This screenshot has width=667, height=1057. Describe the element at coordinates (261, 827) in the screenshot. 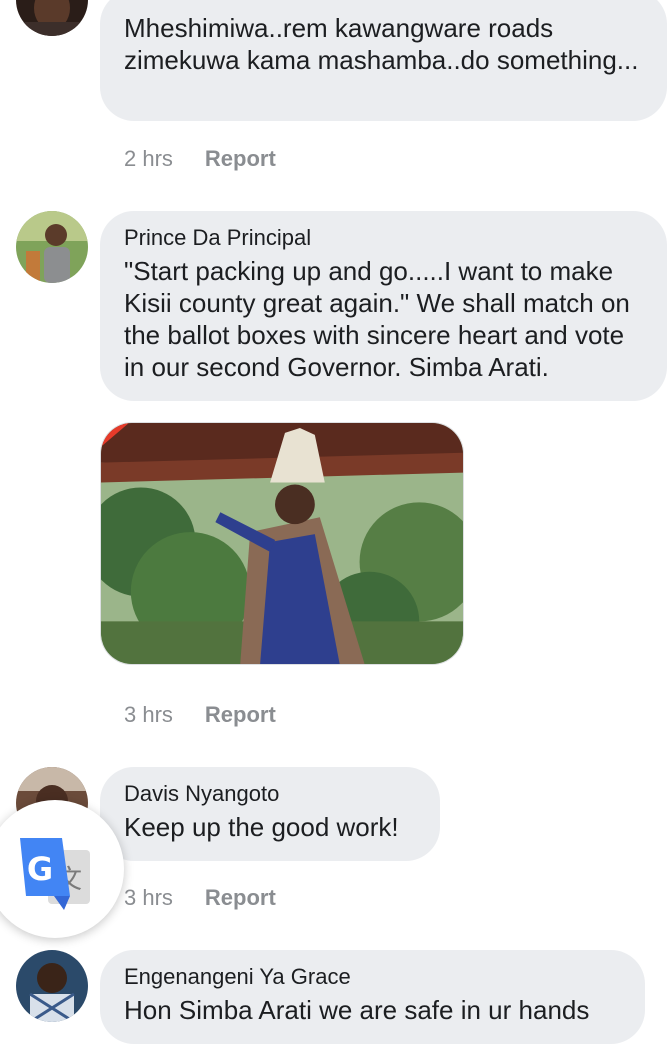

I see `comment-text: Keep up the good work!` at that location.